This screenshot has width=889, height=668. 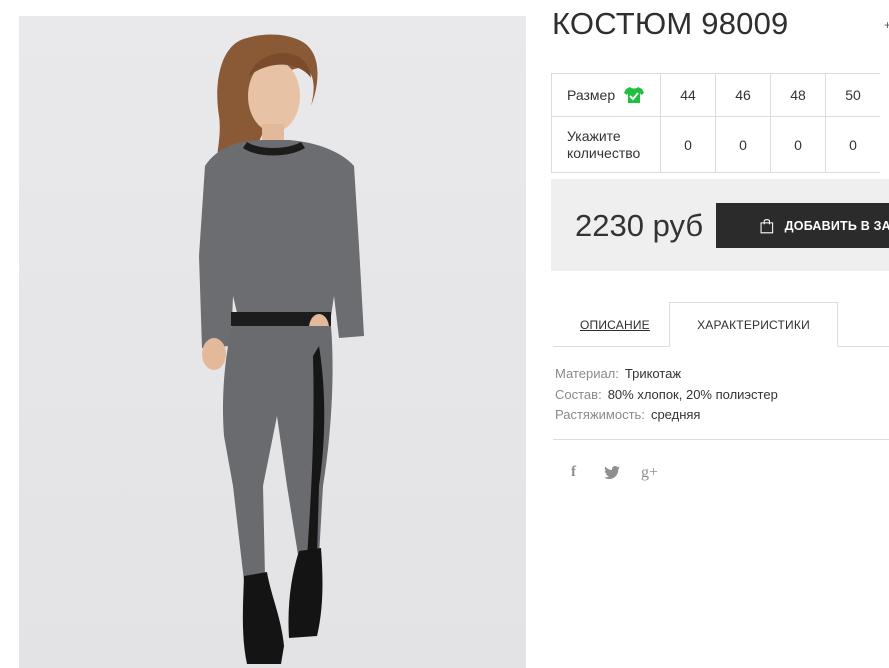 I want to click on size-48: 48, so click(x=798, y=95).